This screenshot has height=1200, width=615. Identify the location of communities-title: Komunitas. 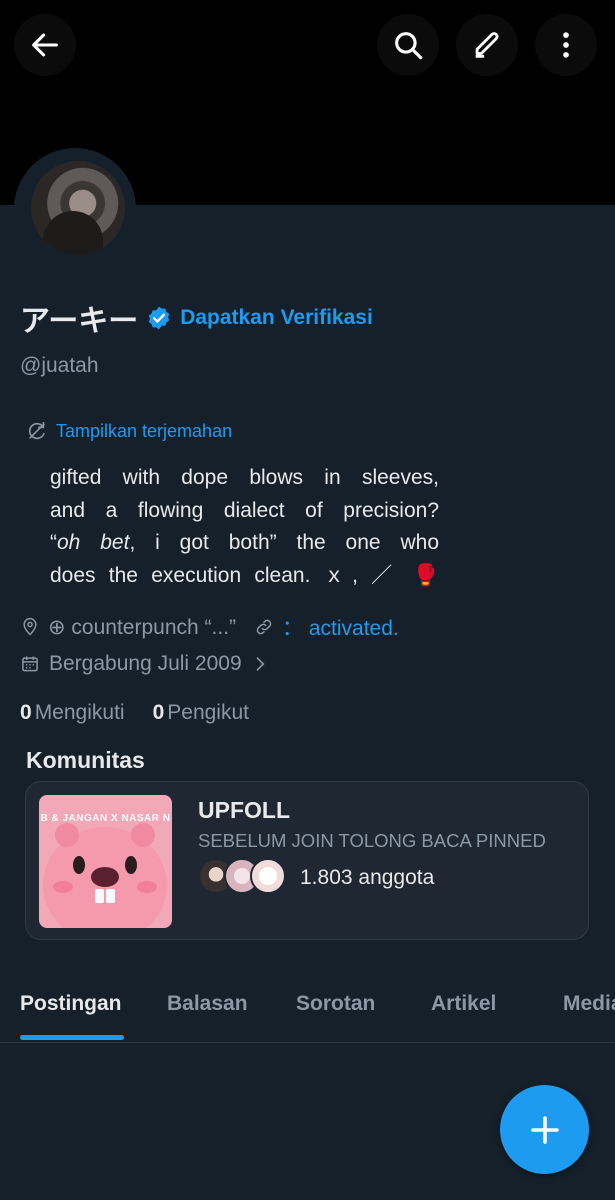
(85, 760).